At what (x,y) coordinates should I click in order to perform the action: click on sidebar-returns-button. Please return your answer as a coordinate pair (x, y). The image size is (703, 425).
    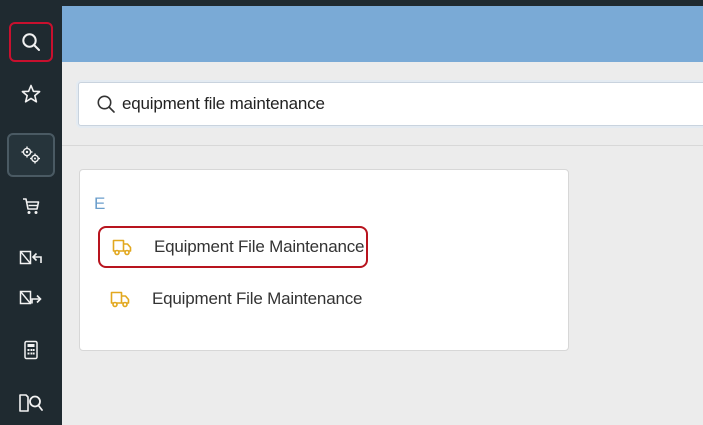
    Looking at the image, I should click on (31, 258).